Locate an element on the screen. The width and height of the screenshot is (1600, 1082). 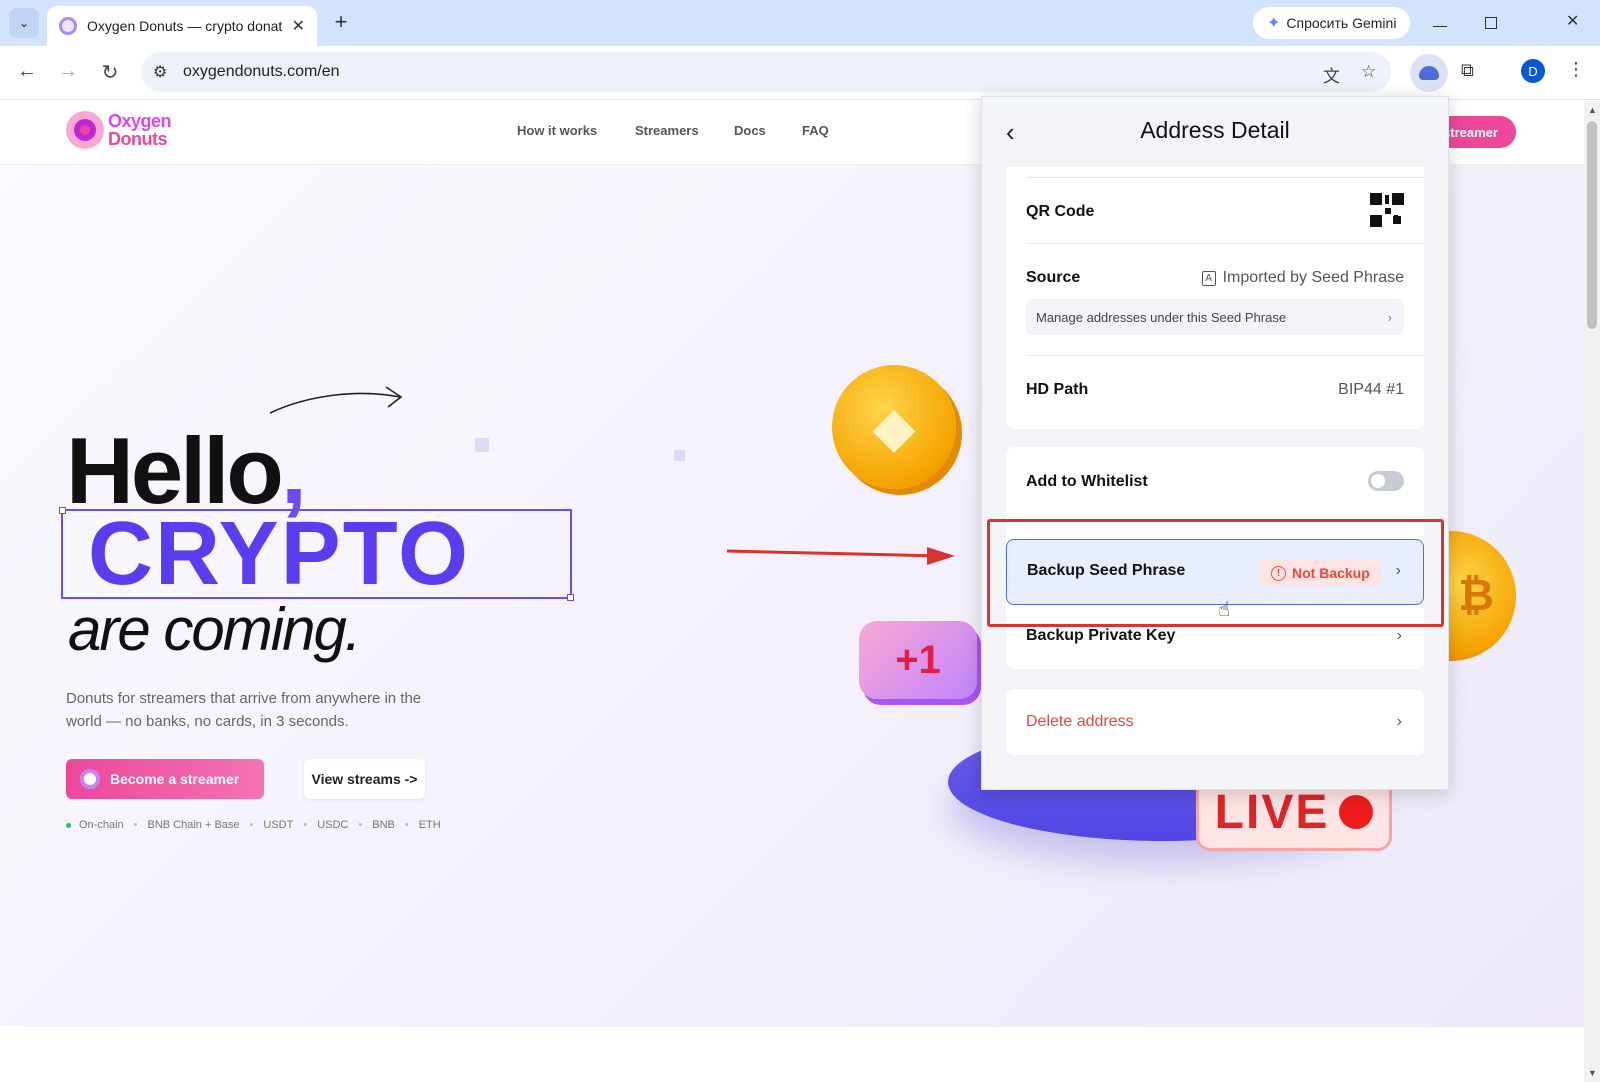
close-window-icon: ✕ is located at coordinates (1572, 21).